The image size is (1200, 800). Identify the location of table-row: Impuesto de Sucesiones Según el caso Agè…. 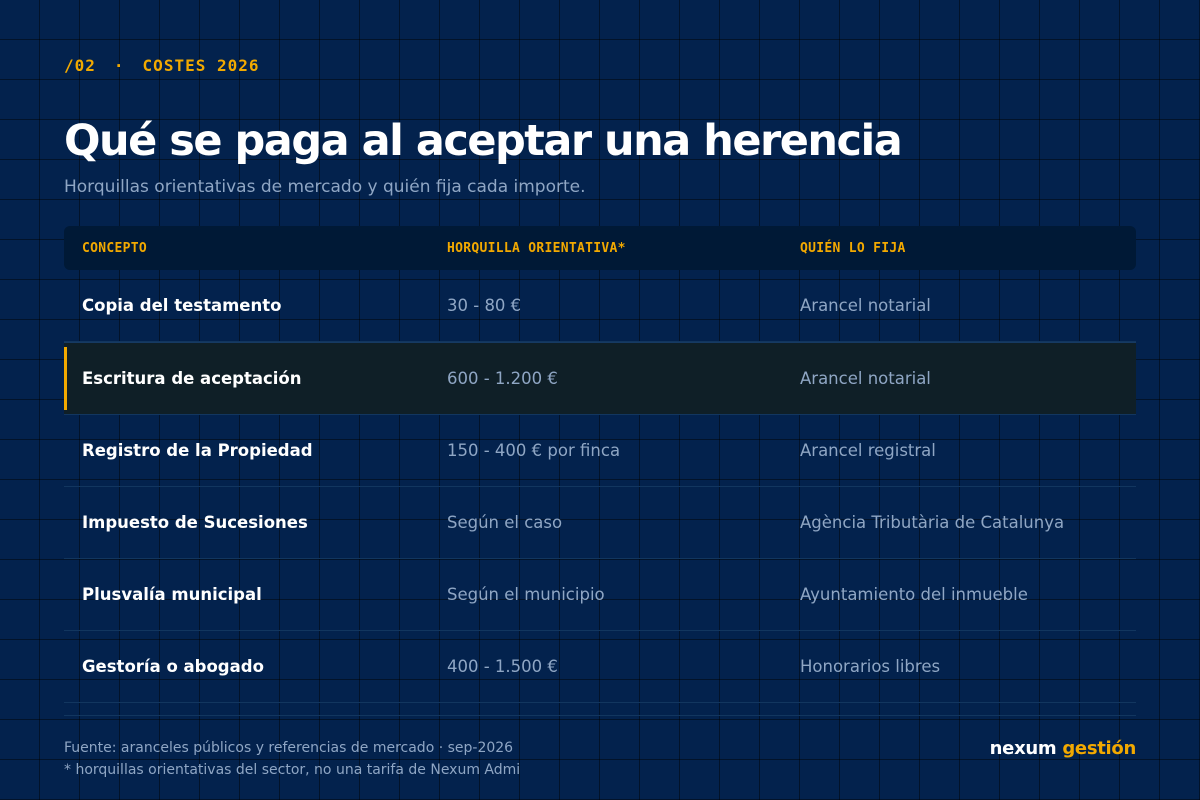
(600, 523).